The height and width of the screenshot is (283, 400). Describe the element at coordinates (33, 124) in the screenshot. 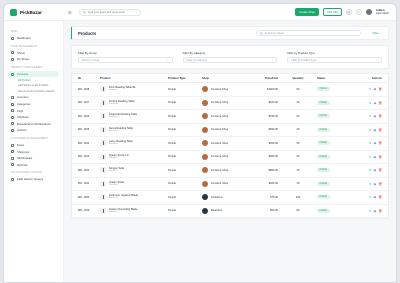

I see `sidebar-item-manufacturers: Manufacturers/Publications` at that location.